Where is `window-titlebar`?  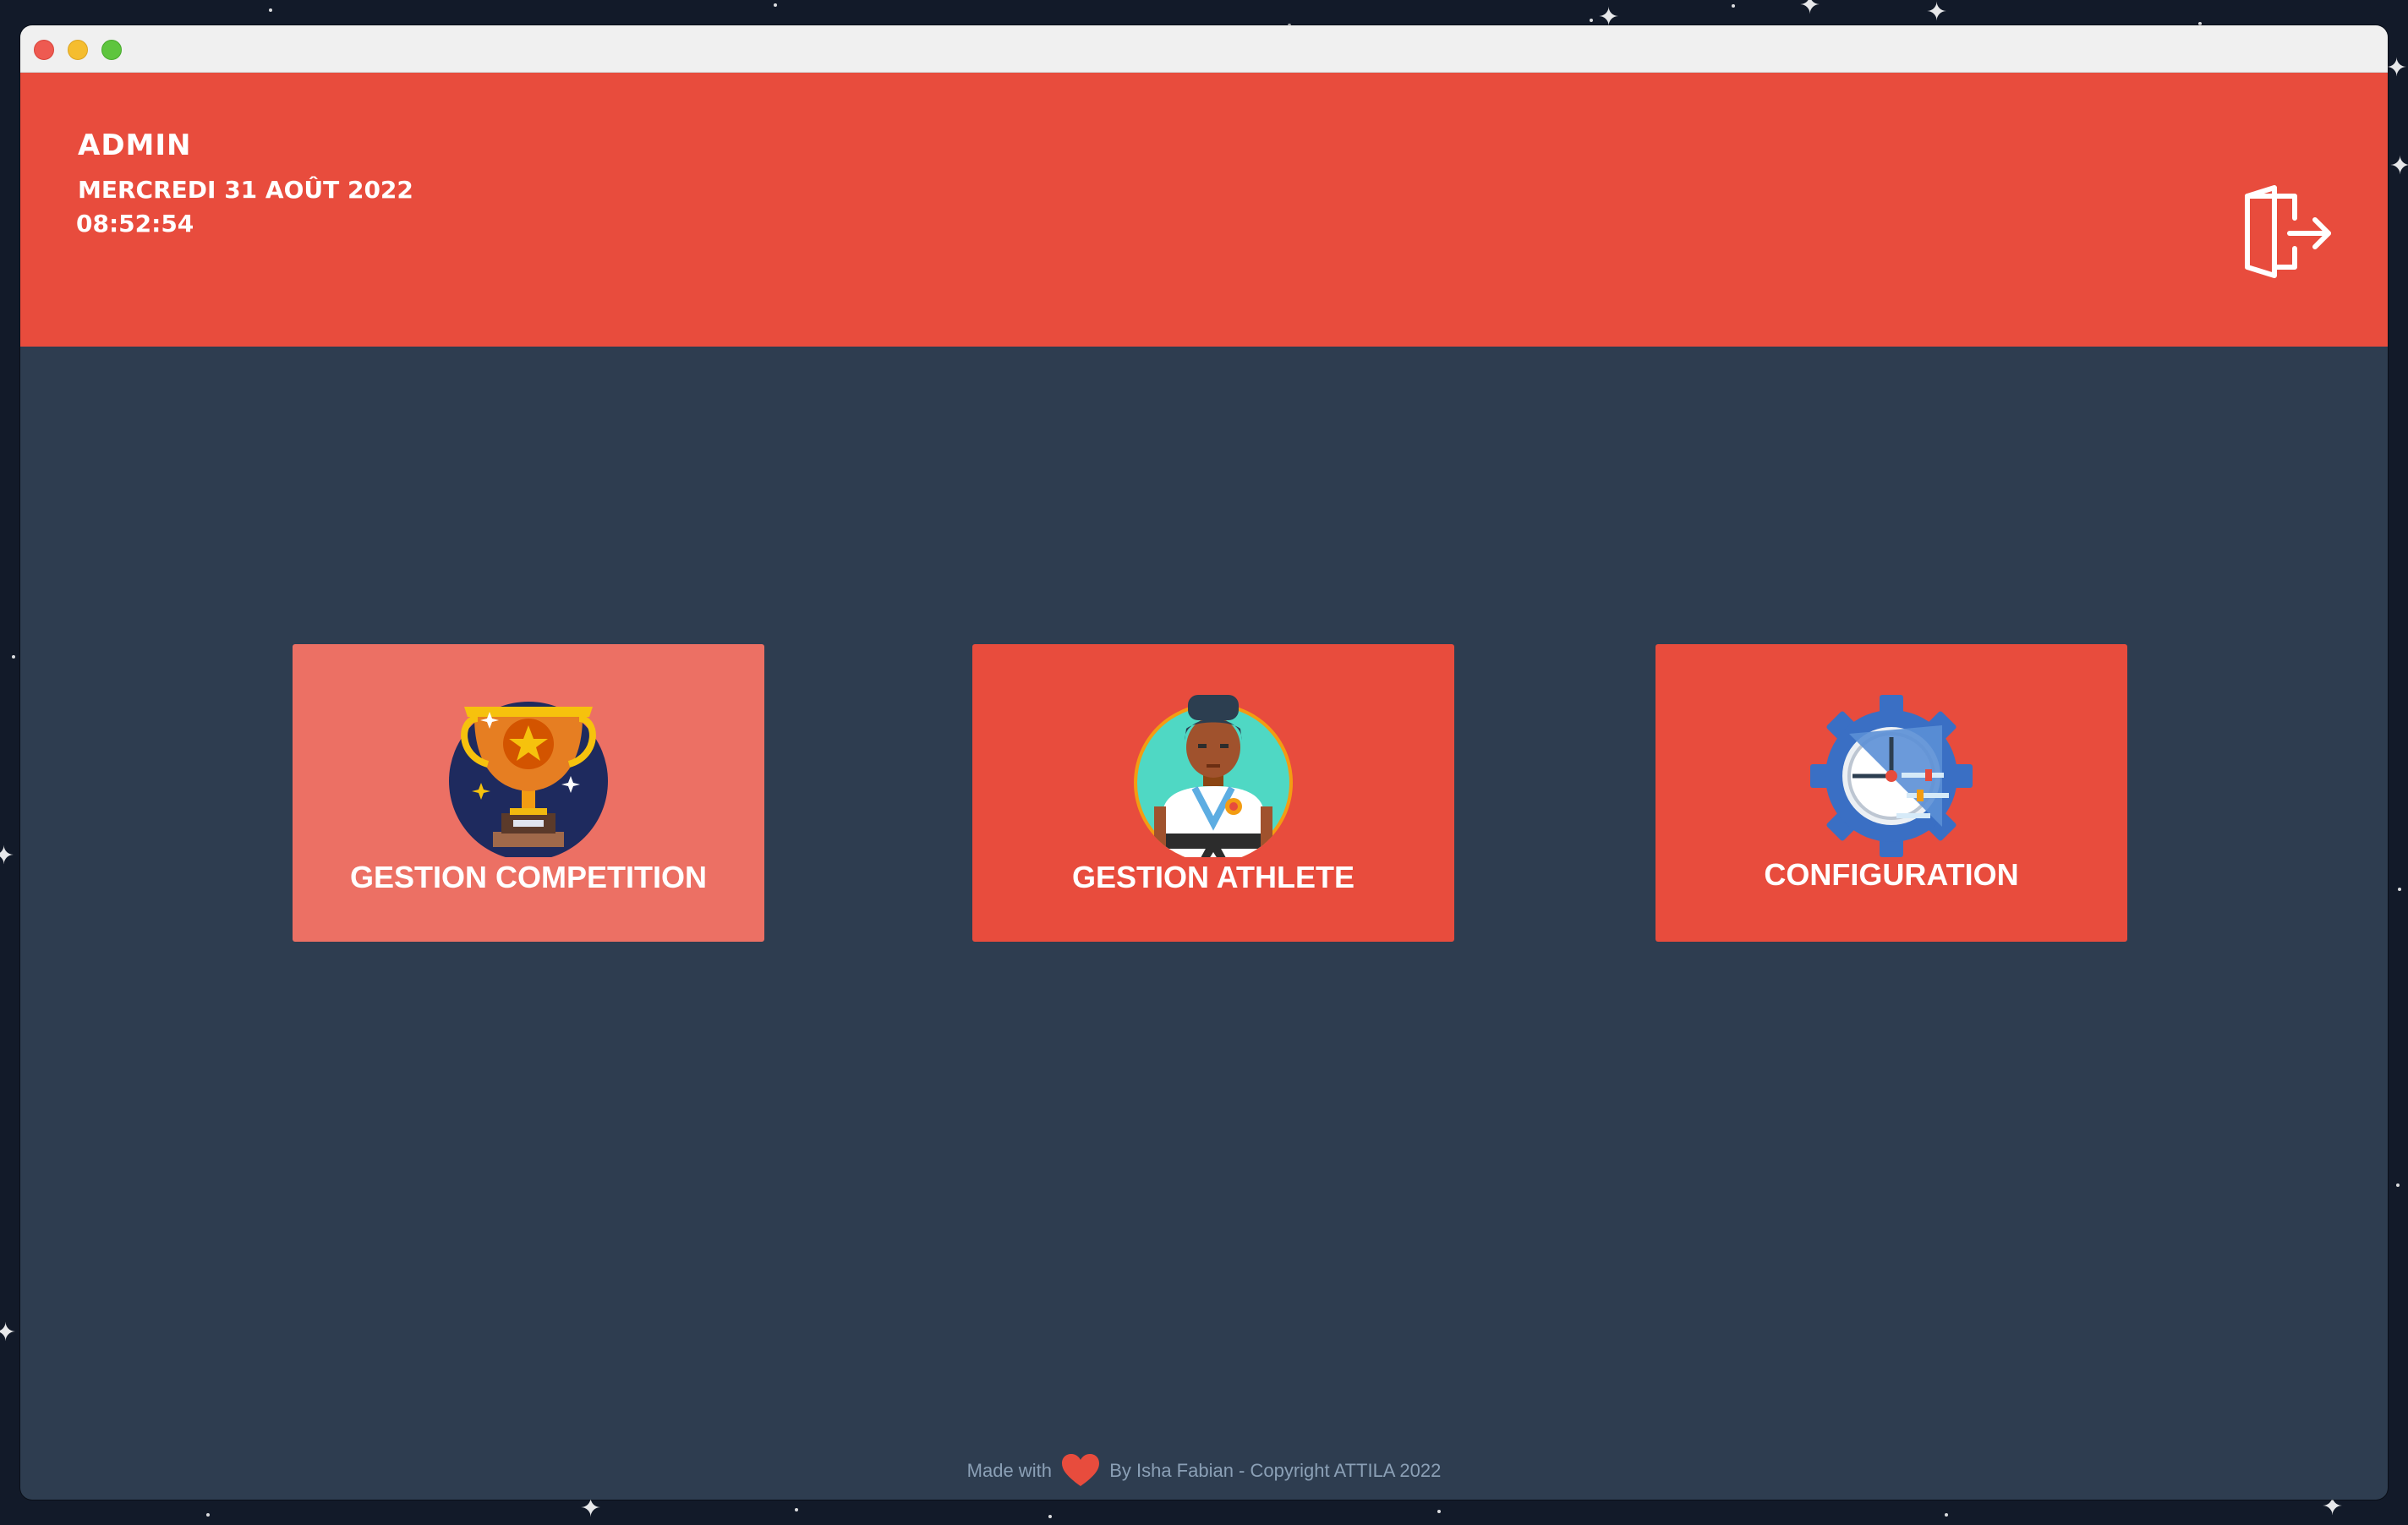 window-titlebar is located at coordinates (1204, 49).